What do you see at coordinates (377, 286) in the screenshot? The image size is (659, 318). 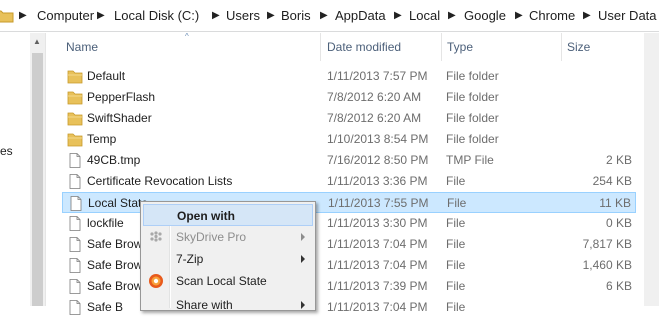 I see `file-date-modified: 1/11/2013 7:39 PM` at bounding box center [377, 286].